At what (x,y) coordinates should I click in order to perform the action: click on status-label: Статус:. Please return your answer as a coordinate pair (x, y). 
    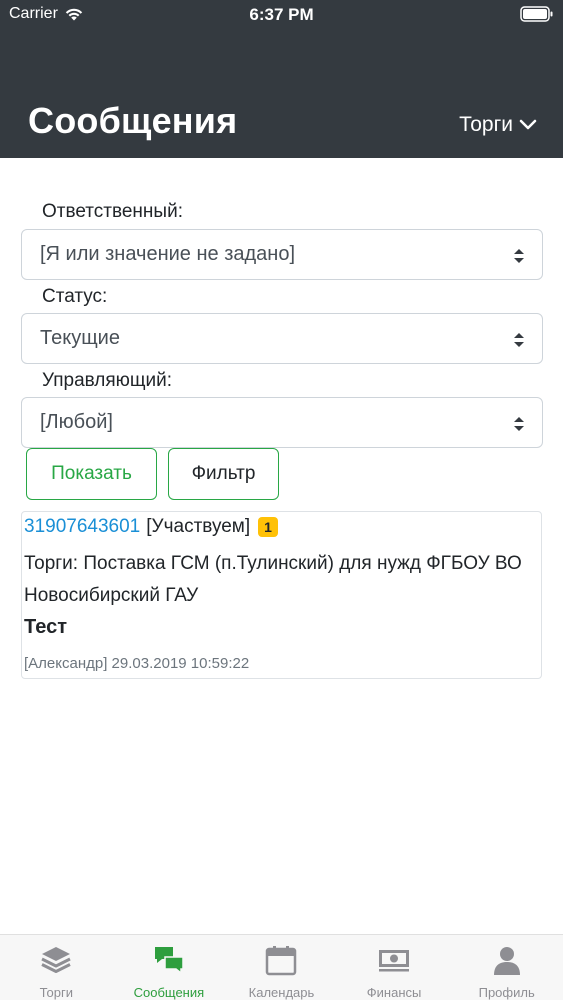
    Looking at the image, I should click on (75, 296).